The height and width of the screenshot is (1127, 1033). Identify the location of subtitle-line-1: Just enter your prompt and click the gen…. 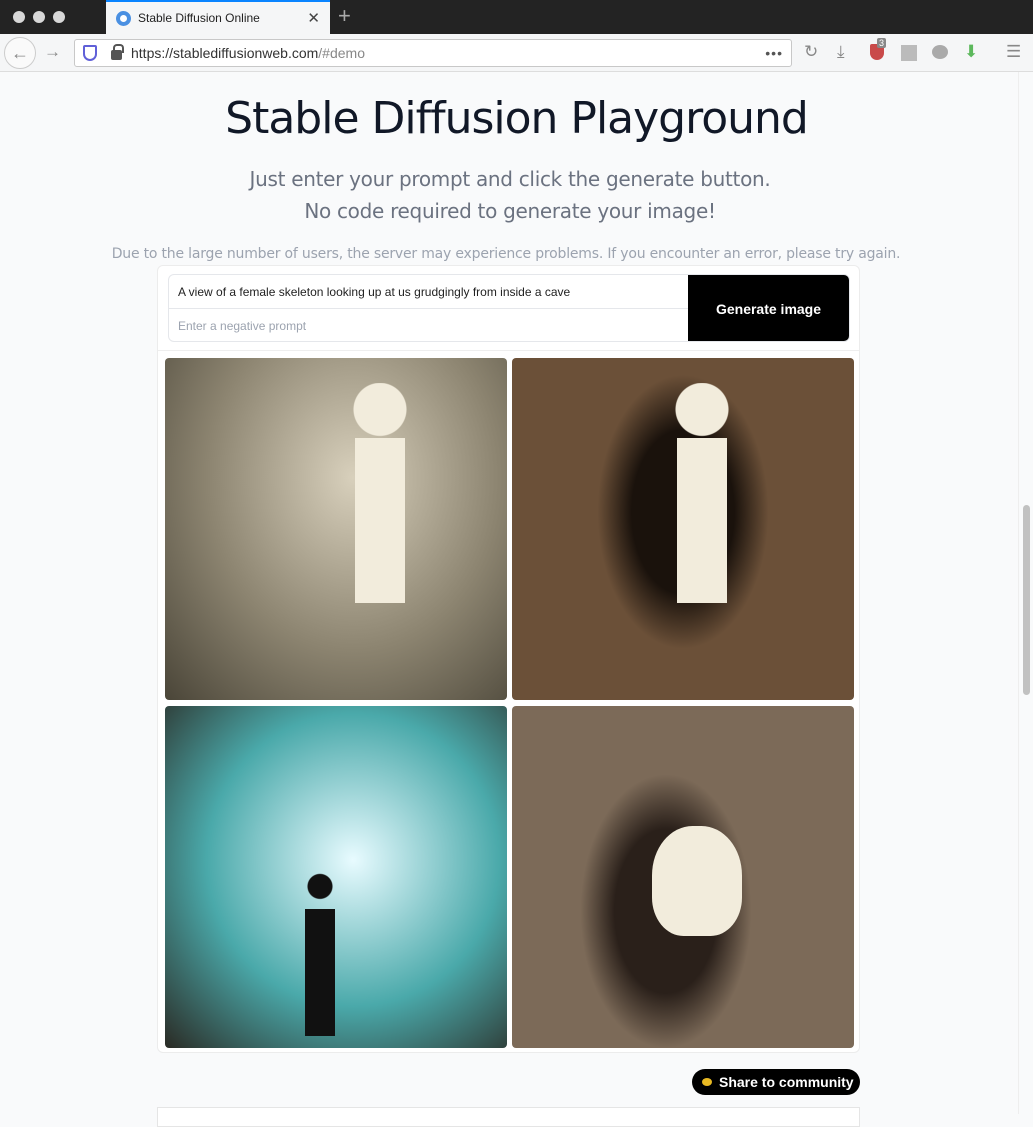
(510, 179).